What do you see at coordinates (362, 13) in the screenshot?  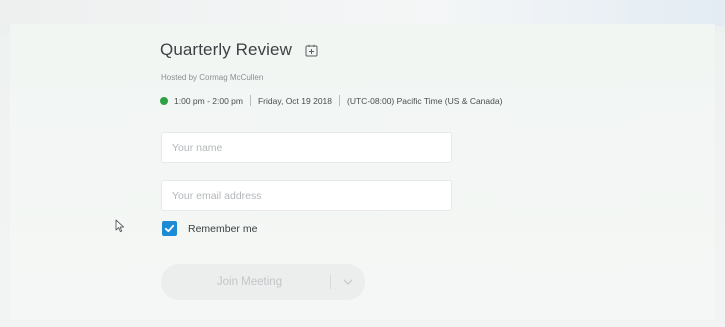 I see `top-strip` at bounding box center [362, 13].